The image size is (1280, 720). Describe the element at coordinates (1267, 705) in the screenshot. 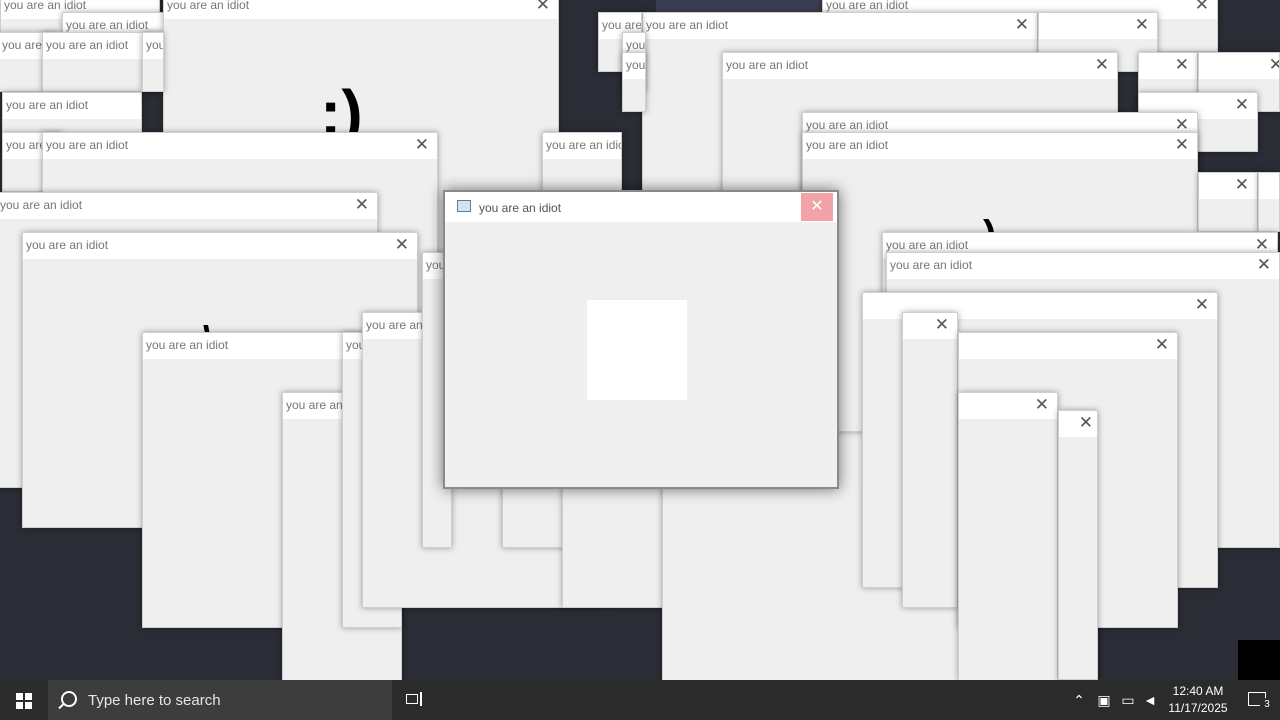

I see `notification-count: 3` at that location.